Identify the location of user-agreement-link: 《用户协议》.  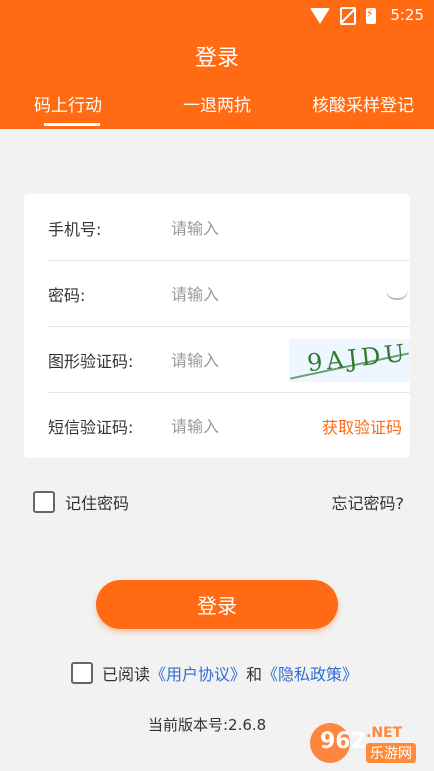
(198, 673).